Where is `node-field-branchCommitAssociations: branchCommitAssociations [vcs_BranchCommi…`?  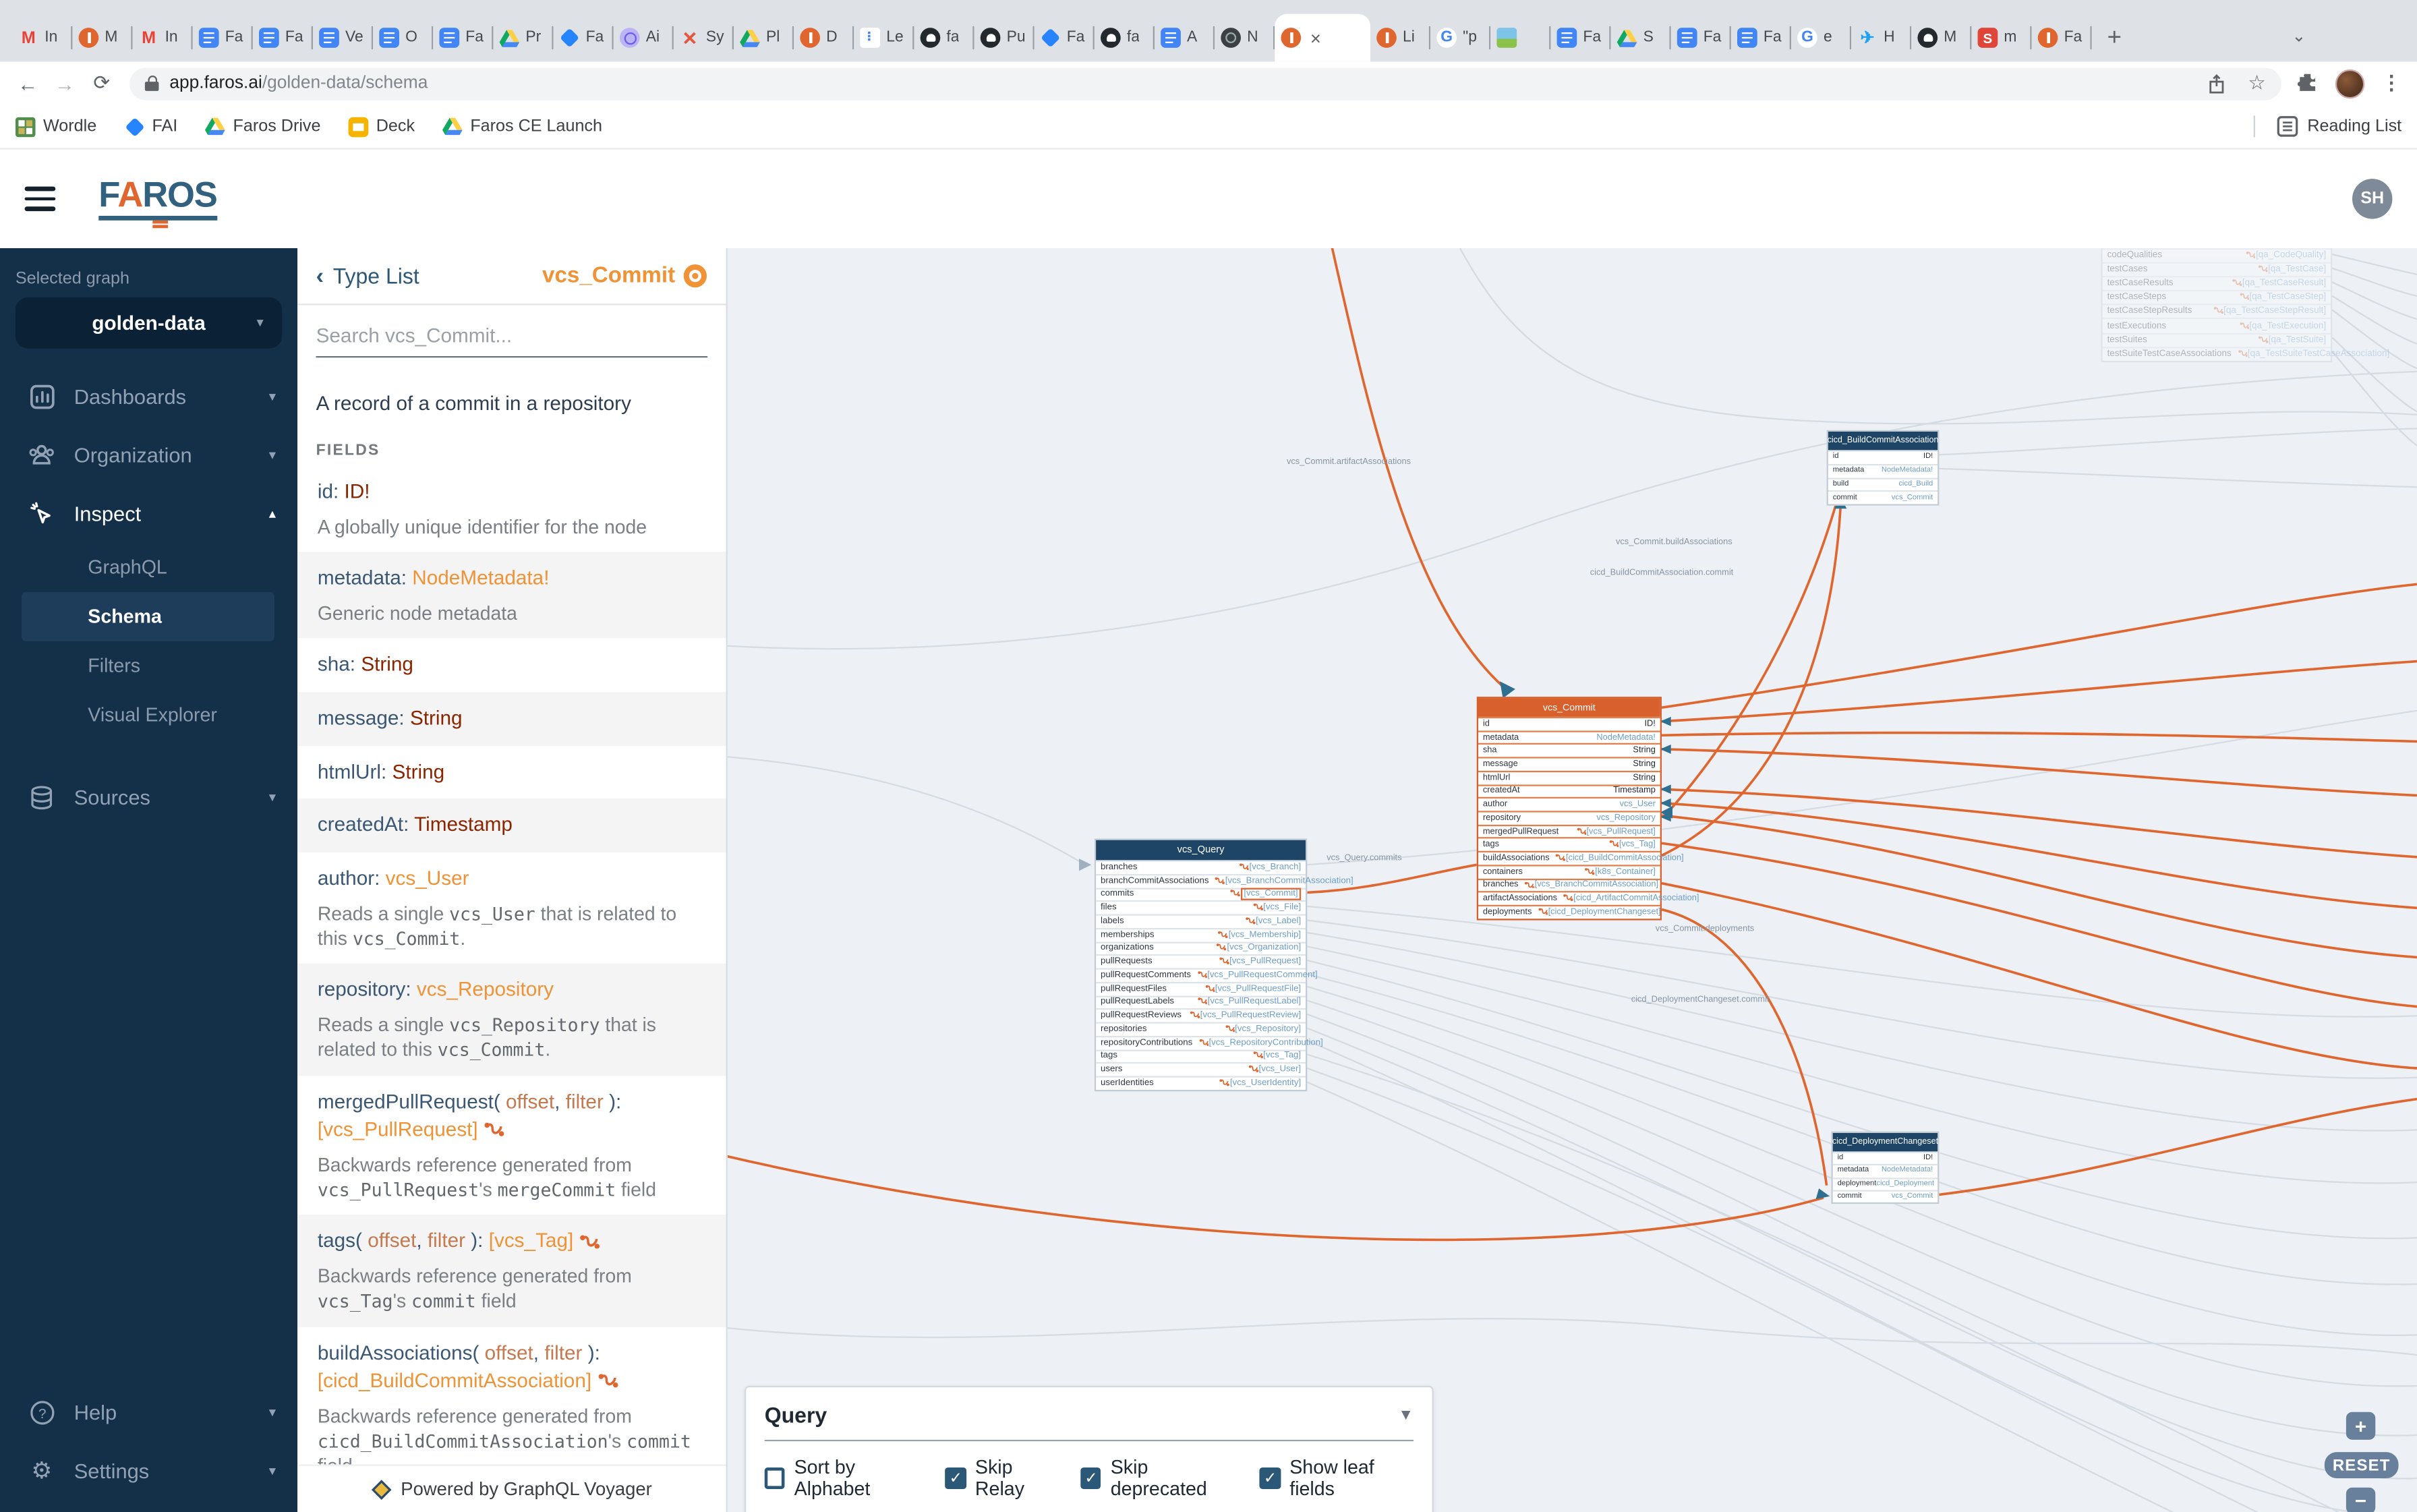
node-field-branchCommitAssociations: branchCommitAssociations [vcs_BranchCommi… is located at coordinates (1224, 880).